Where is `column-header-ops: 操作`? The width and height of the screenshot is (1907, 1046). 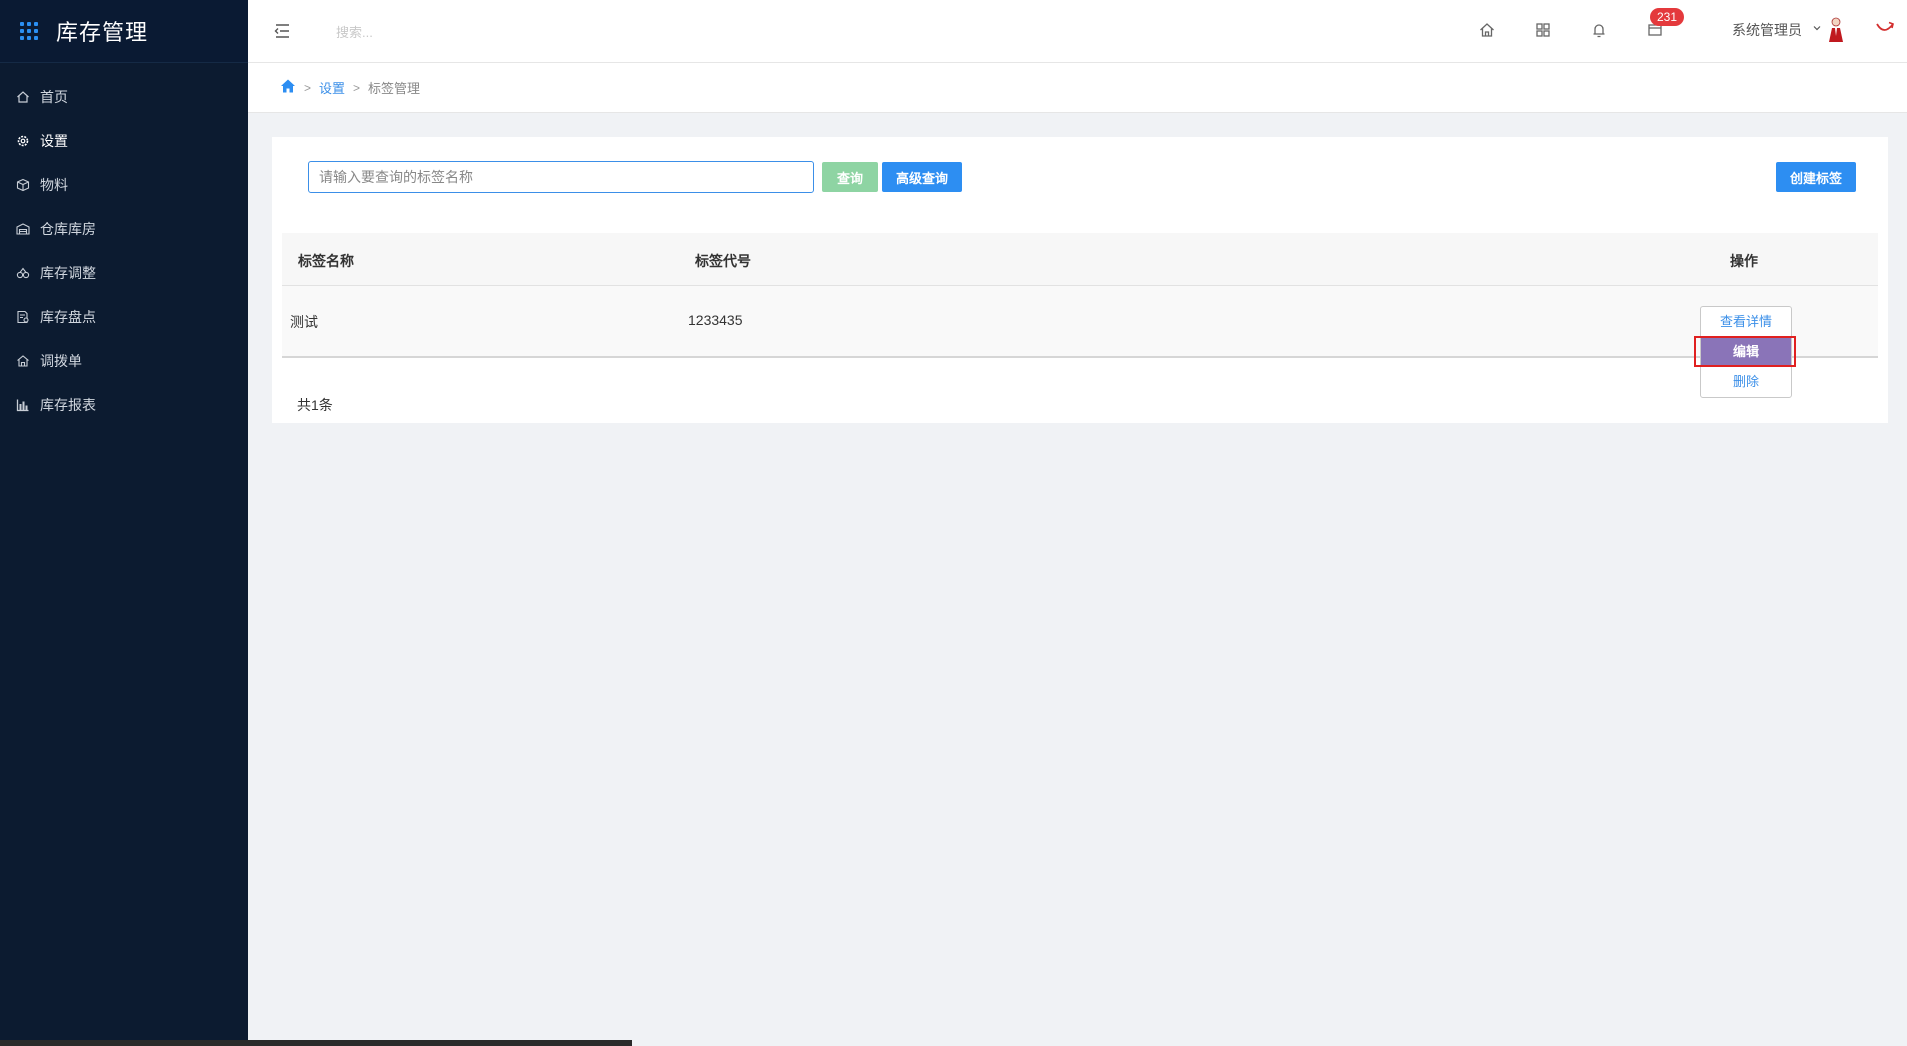
column-header-ops: 操作 is located at coordinates (1744, 261).